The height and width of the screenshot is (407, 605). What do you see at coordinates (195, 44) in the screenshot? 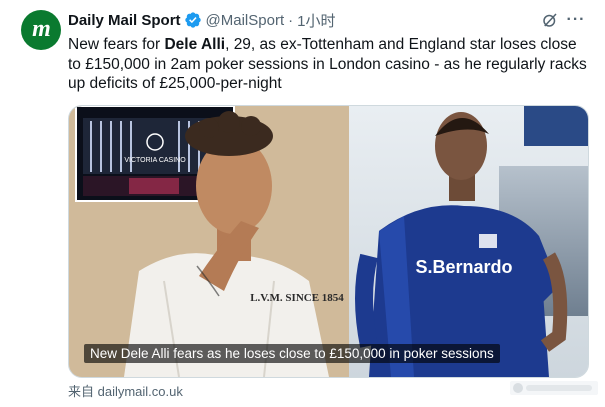
I see `tweet-text-bold: Dele Alli` at bounding box center [195, 44].